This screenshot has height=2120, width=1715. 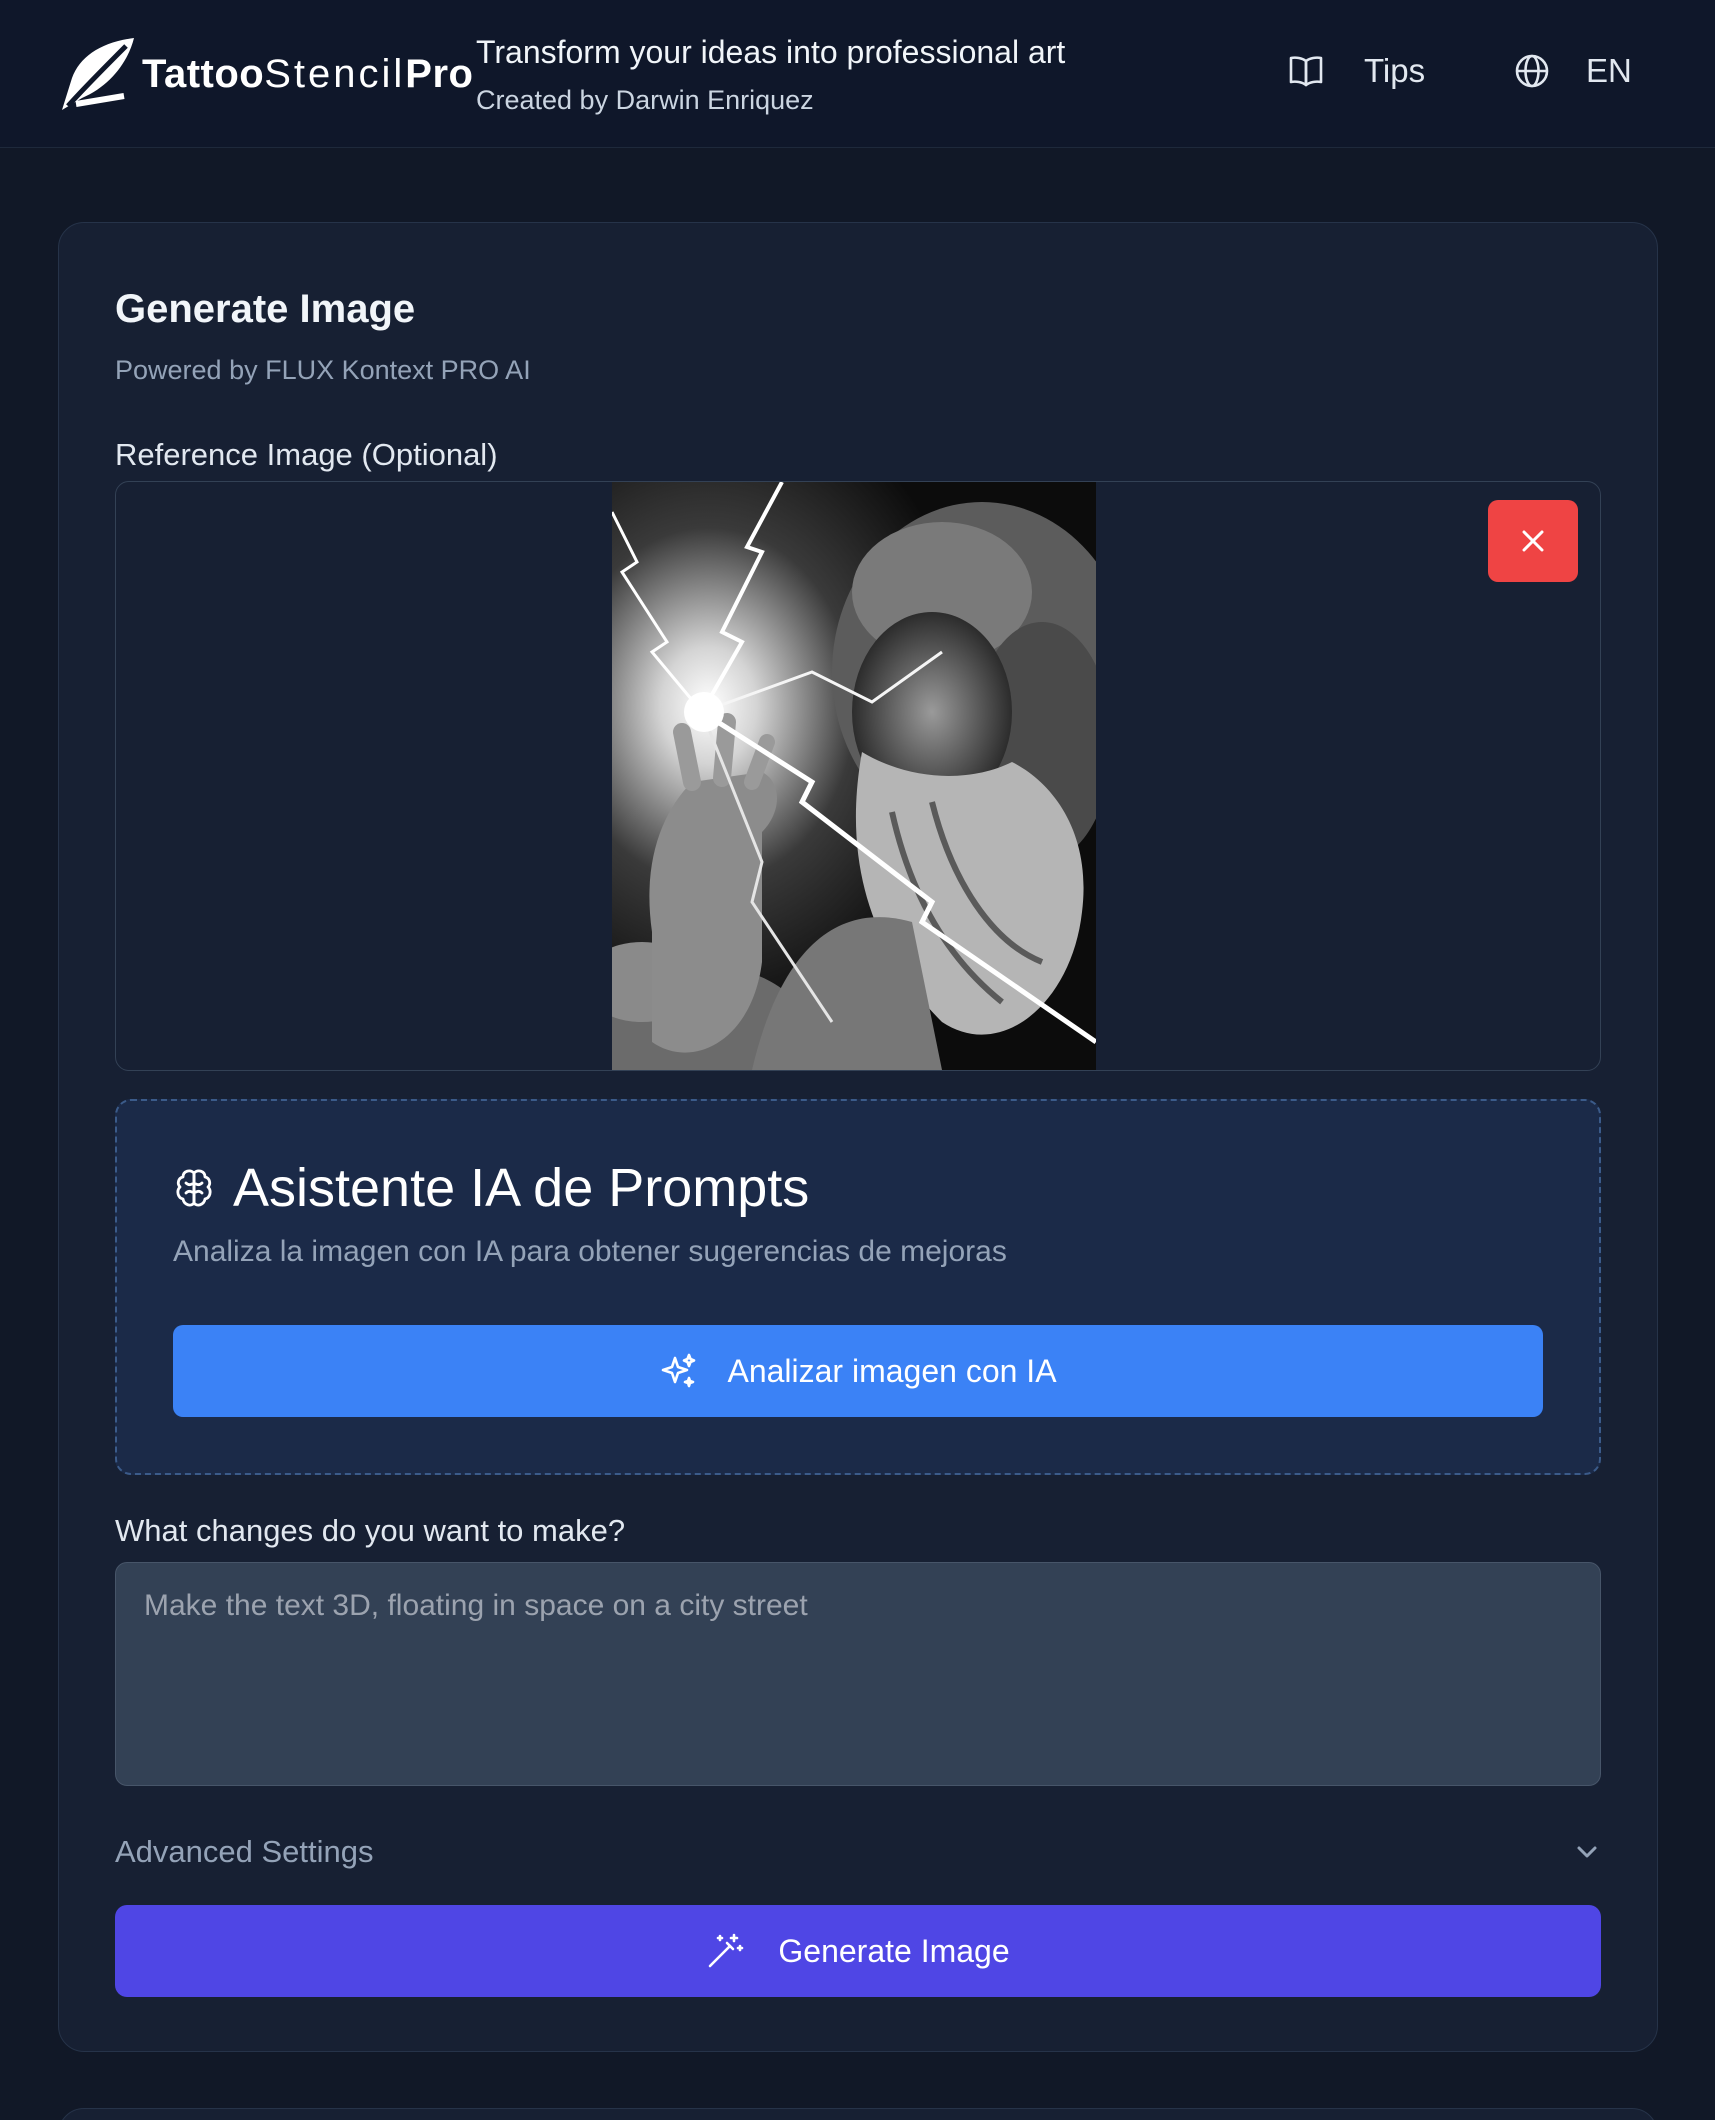 I want to click on logo-wordmark: TattooStencilPro, so click(x=307, y=74).